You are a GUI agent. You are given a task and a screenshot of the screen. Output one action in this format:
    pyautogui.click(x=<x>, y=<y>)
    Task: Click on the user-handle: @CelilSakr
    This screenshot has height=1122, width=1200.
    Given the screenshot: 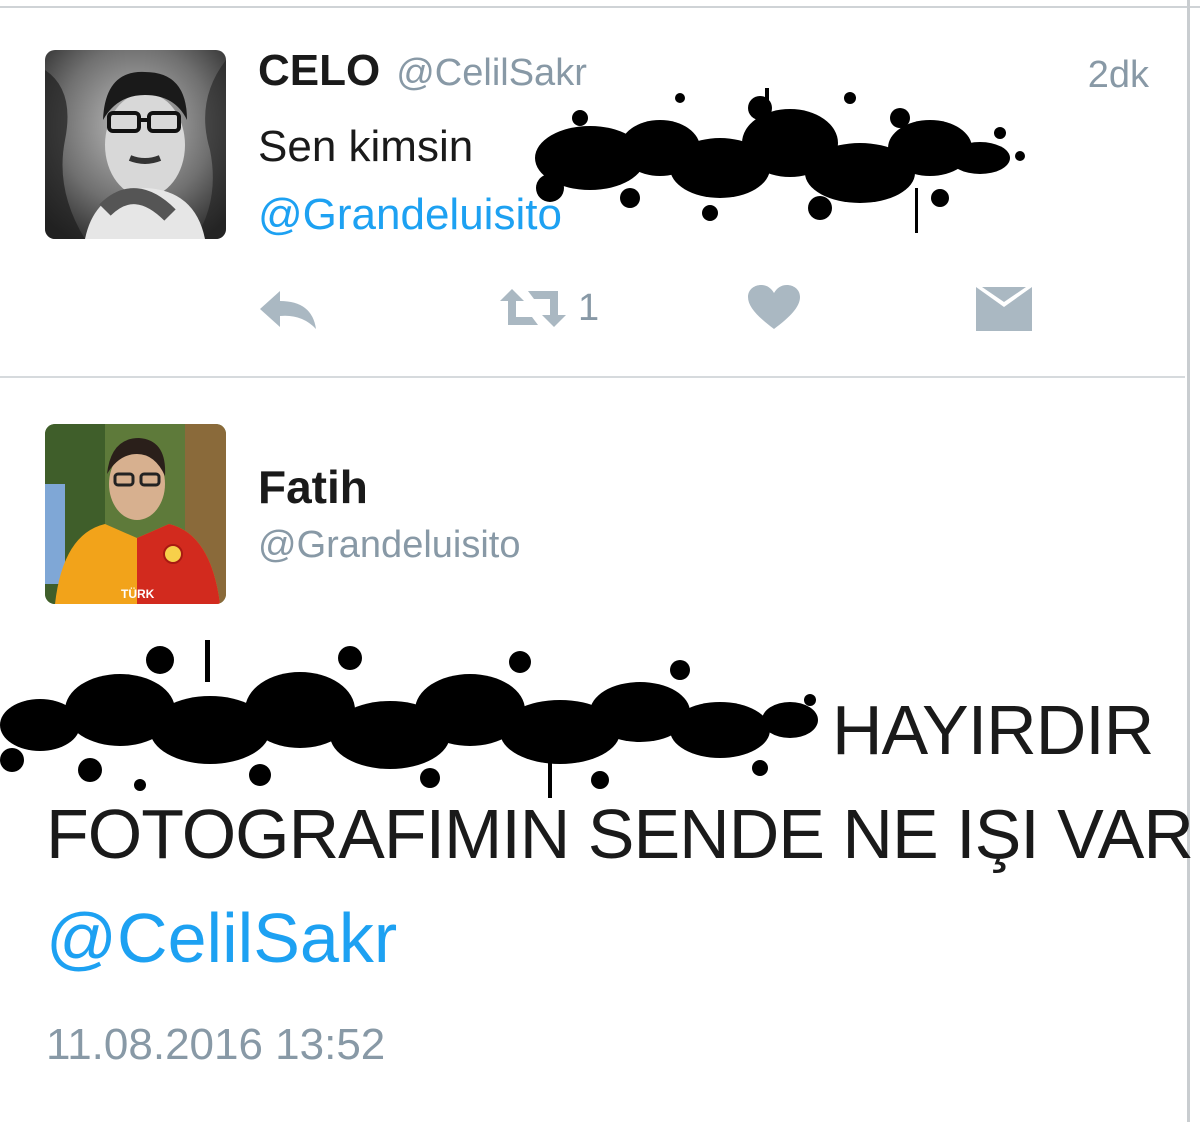 What is the action you would take?
    pyautogui.click(x=491, y=73)
    